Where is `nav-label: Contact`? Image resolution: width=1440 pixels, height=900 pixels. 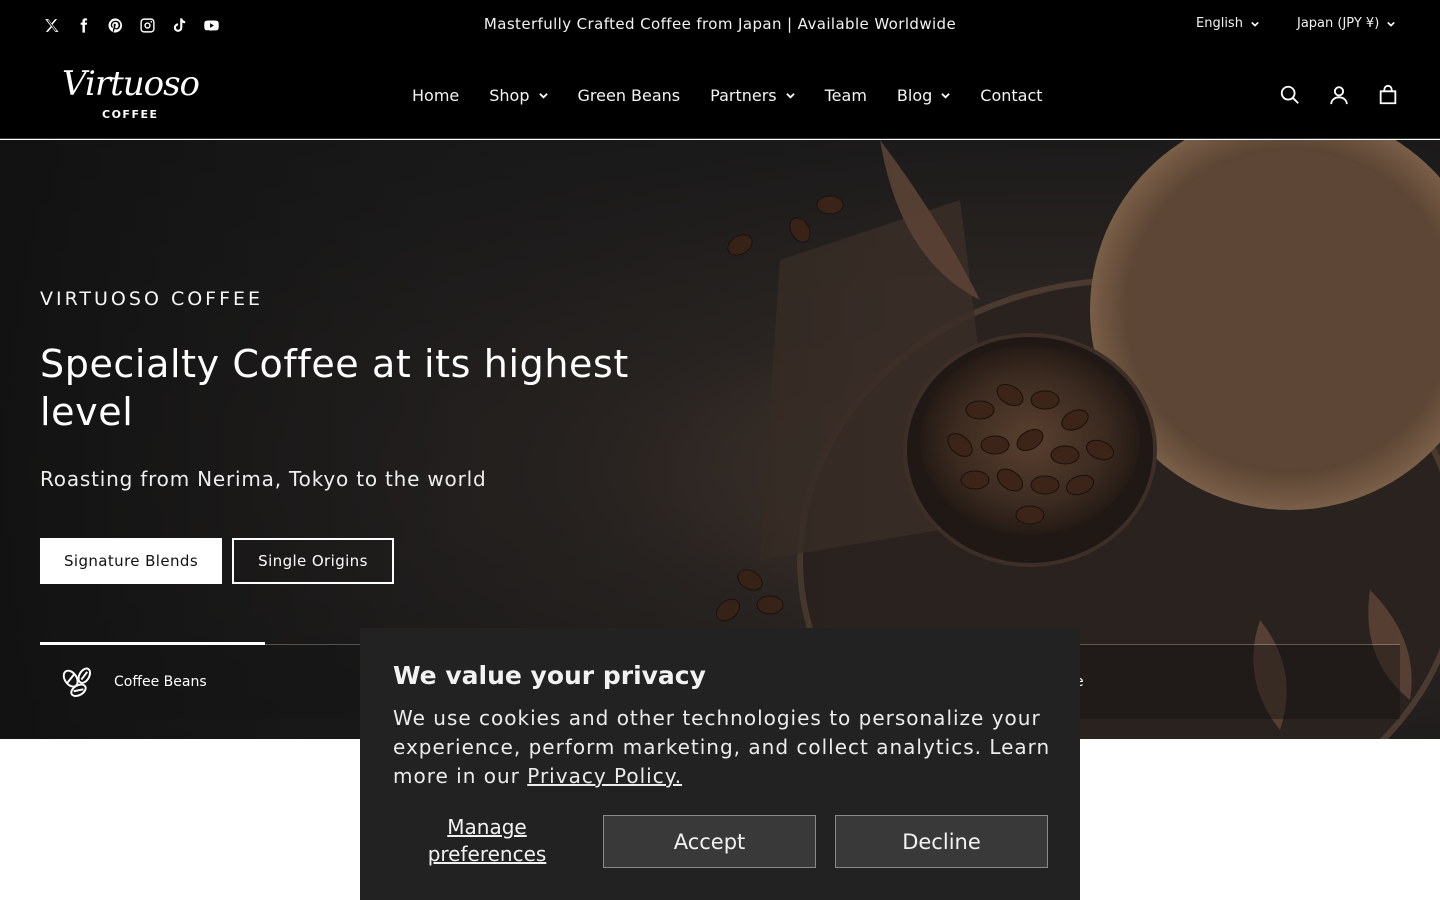 nav-label: Contact is located at coordinates (1011, 95).